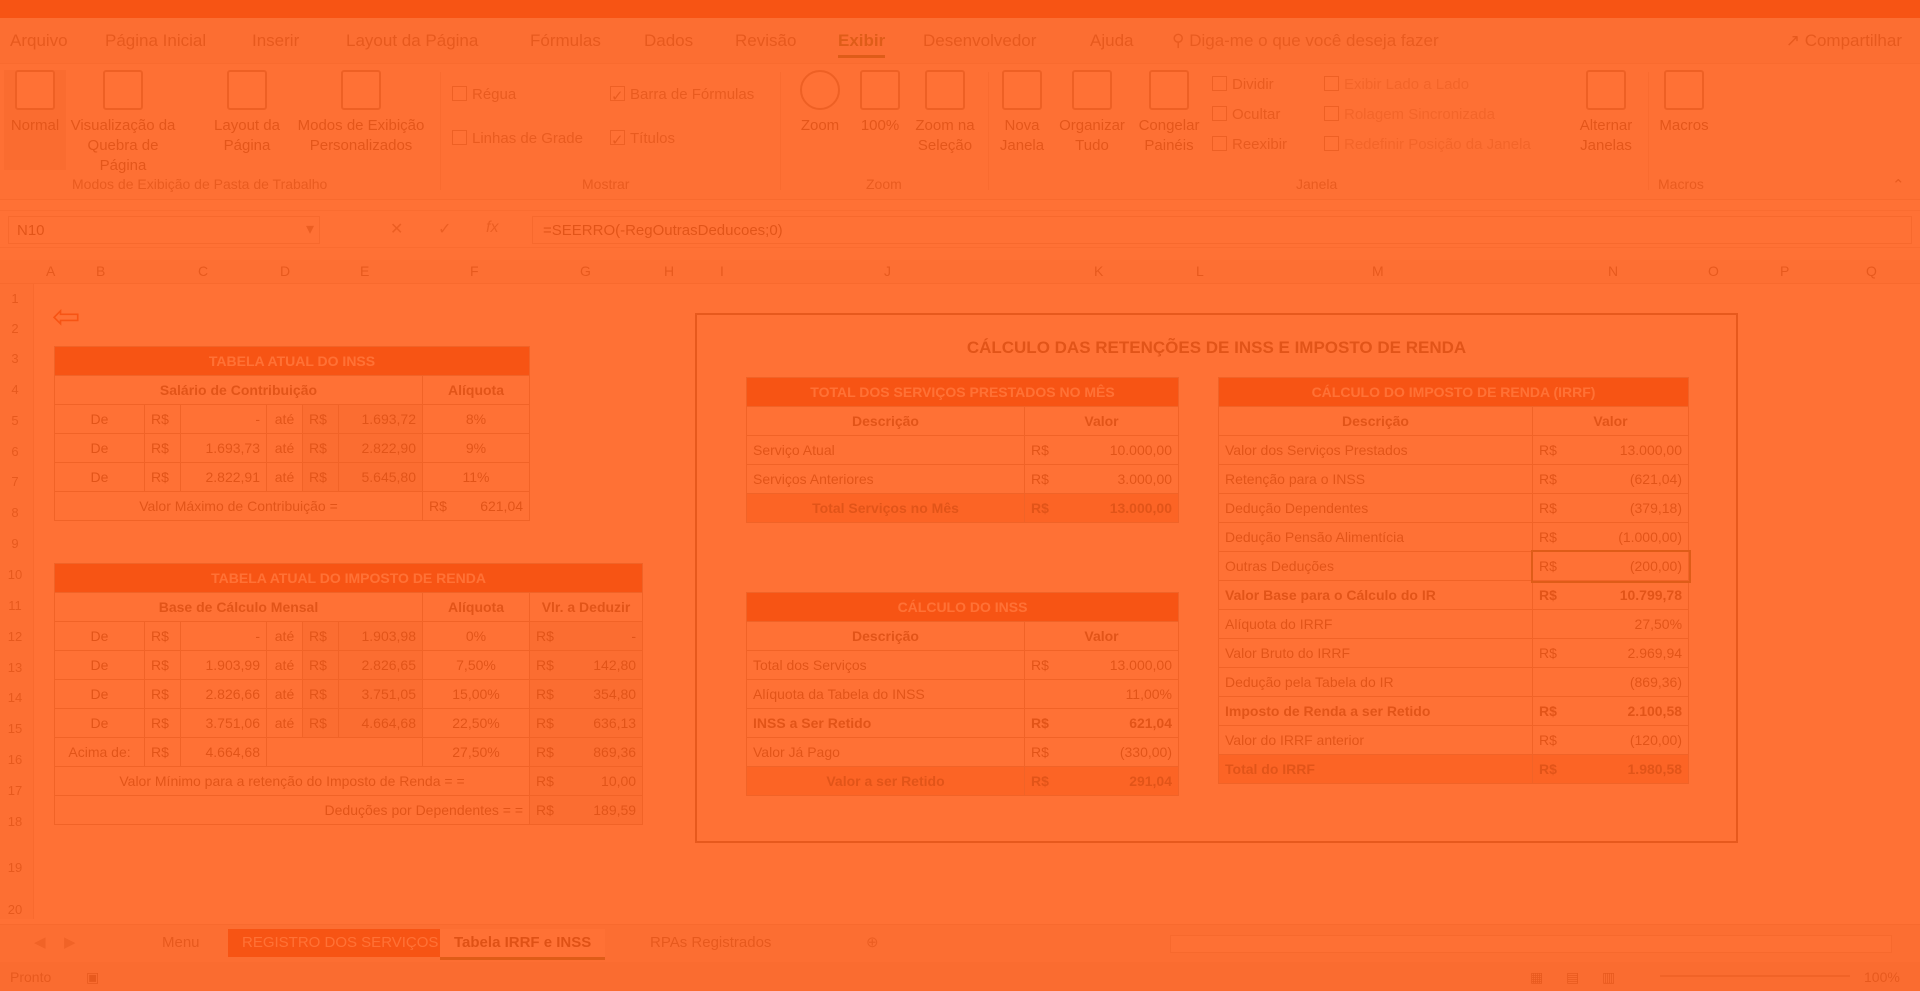 This screenshot has height=991, width=1920. What do you see at coordinates (238, 506) in the screenshot?
I see `cell: Valor Máximo de Contribuição =` at bounding box center [238, 506].